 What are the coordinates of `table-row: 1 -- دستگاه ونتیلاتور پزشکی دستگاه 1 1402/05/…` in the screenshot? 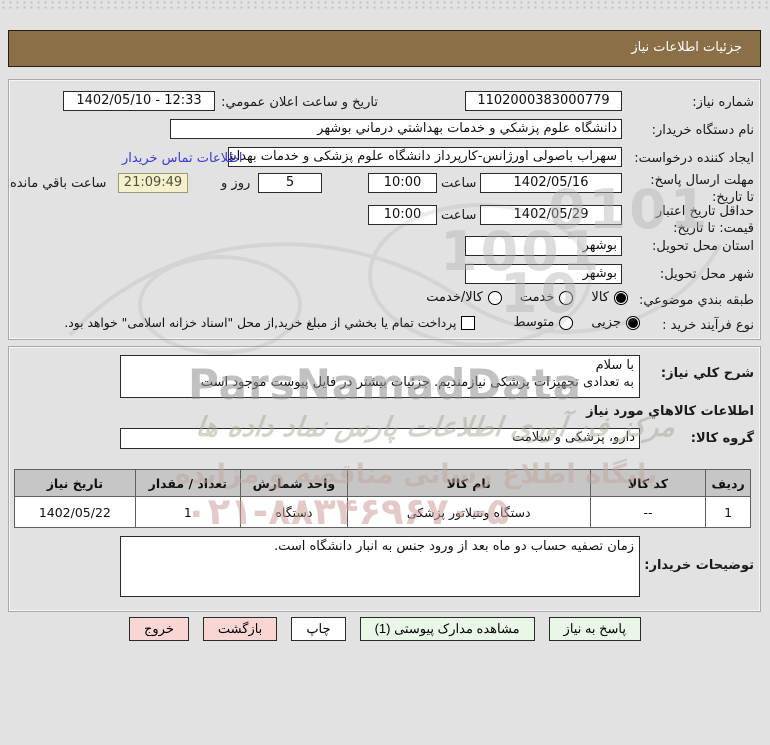 It's located at (382, 512).